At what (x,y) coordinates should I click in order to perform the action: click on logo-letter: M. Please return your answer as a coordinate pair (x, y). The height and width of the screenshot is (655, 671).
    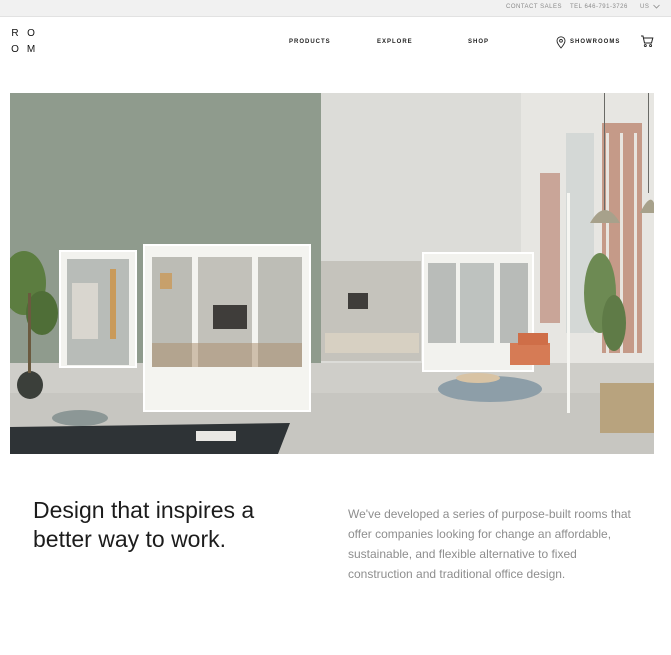
    Looking at the image, I should click on (31, 49).